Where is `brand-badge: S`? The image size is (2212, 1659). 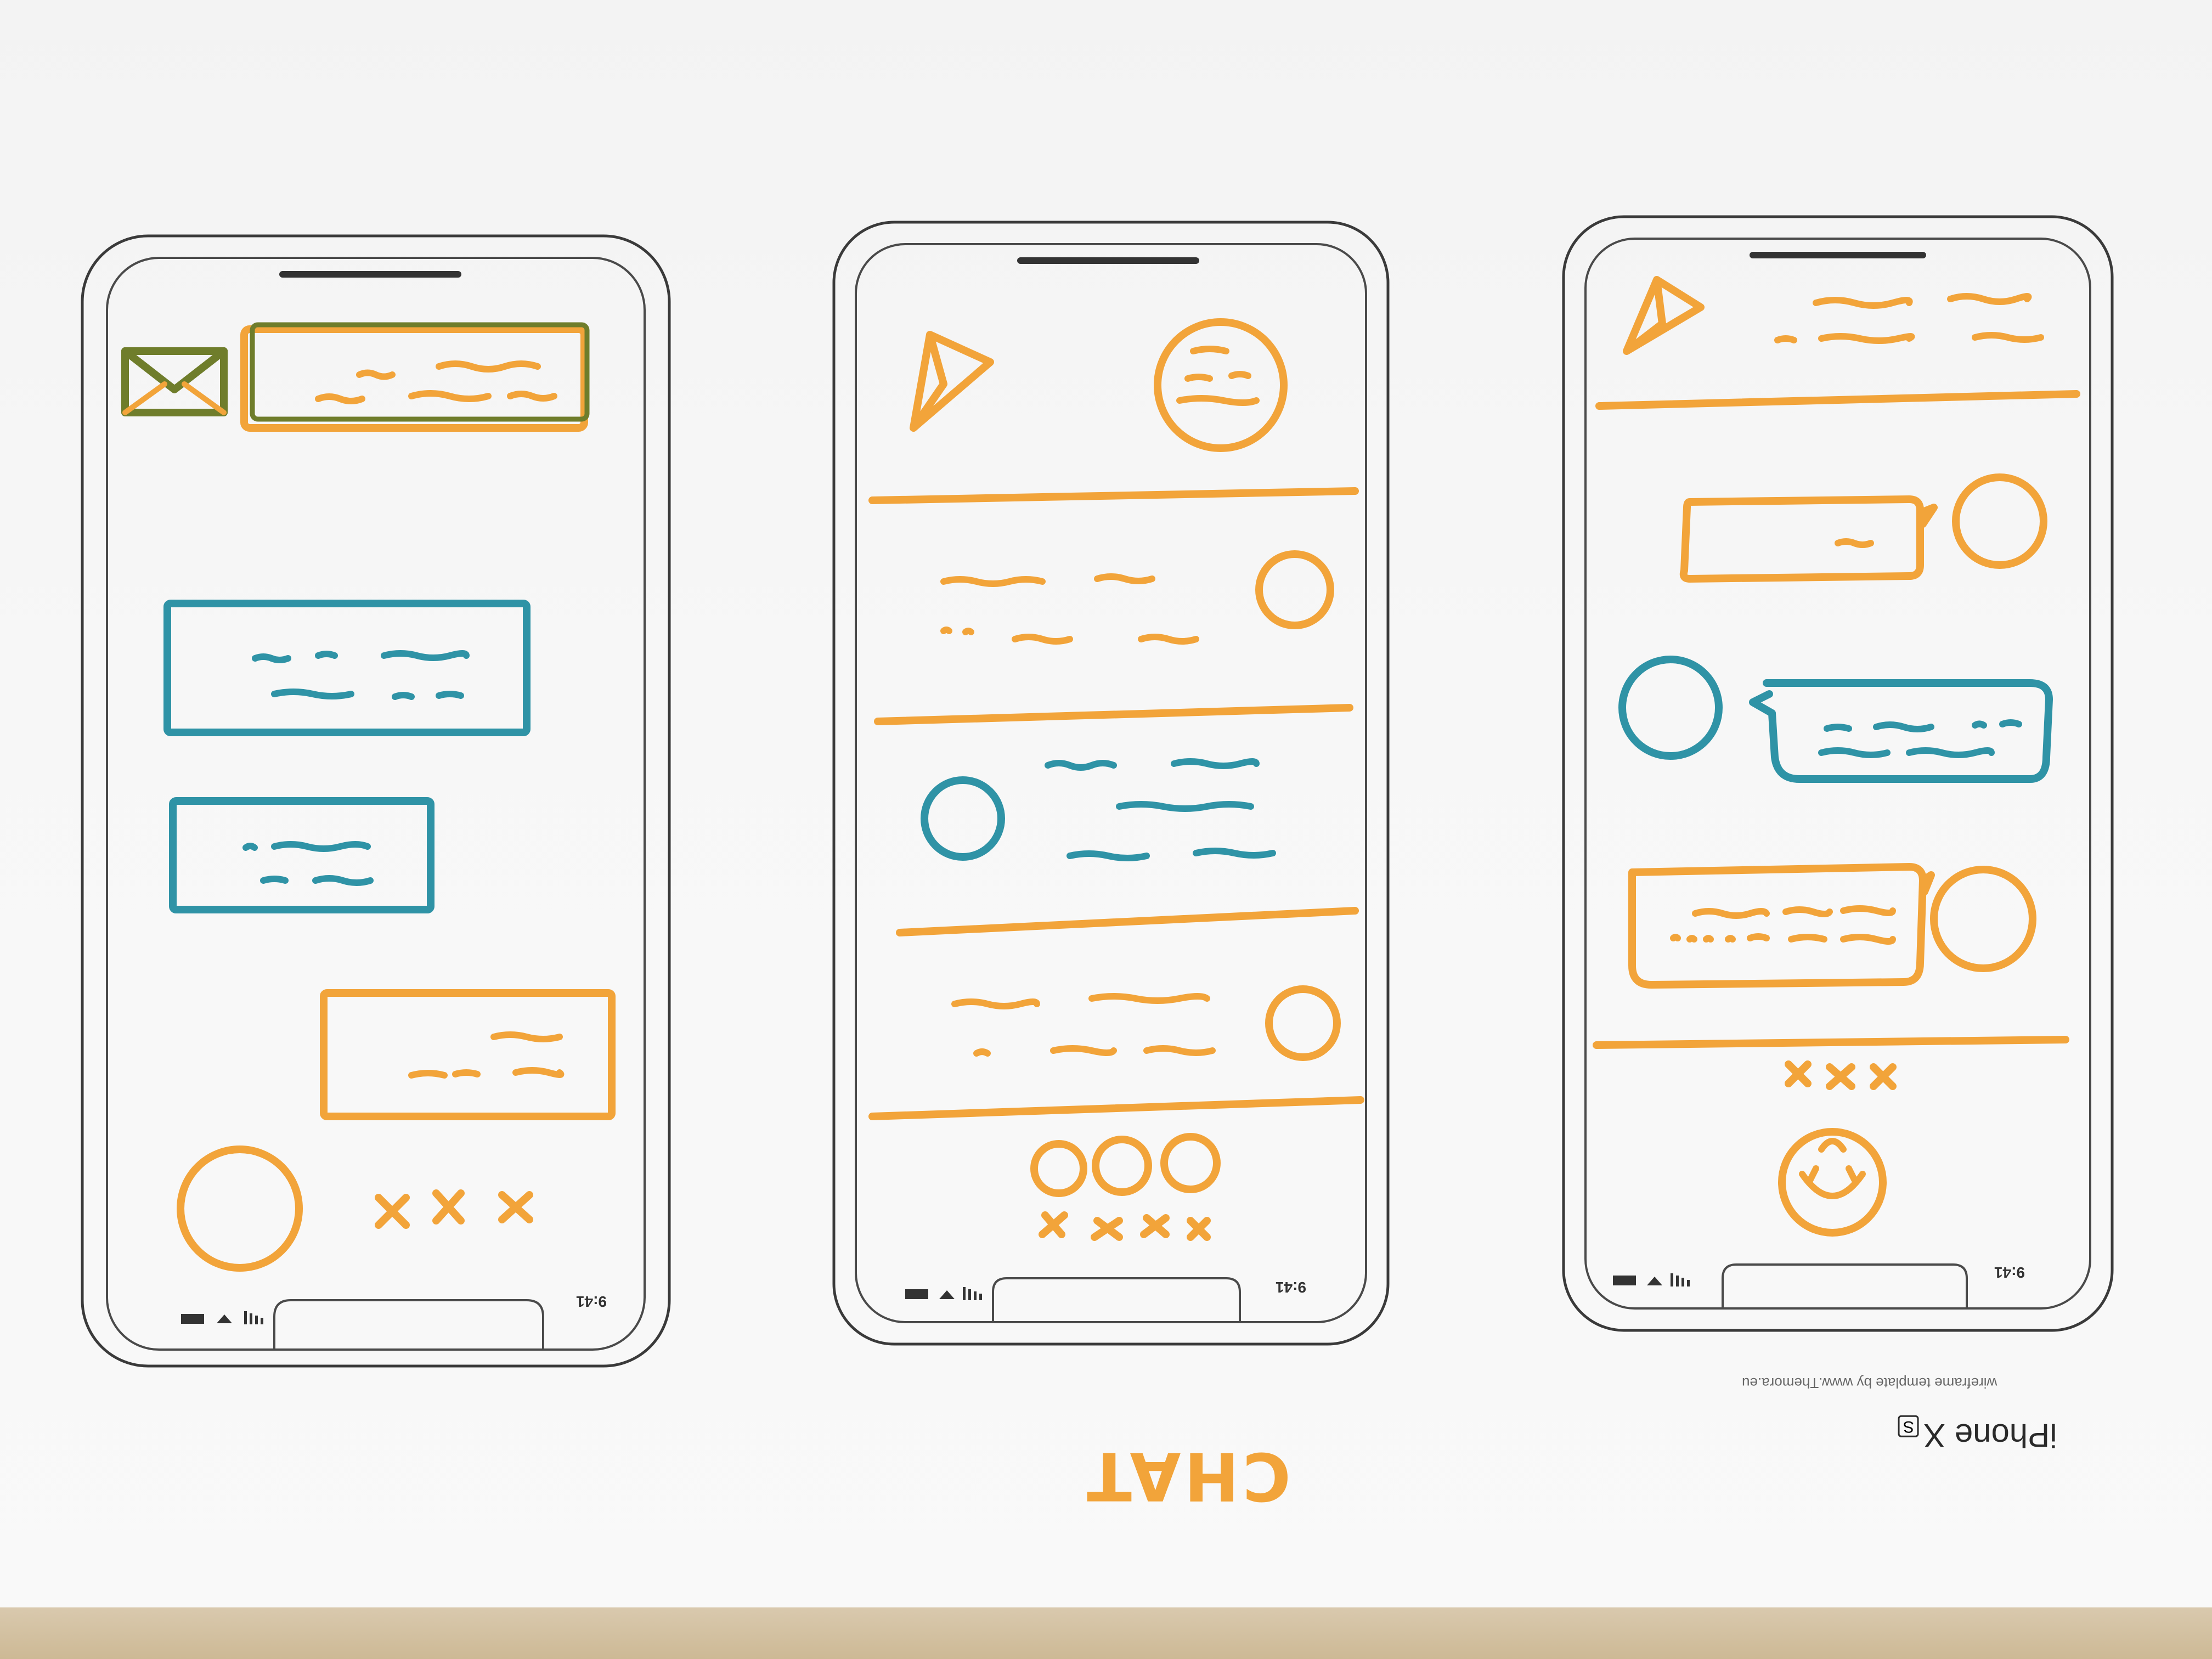
brand-badge: S is located at coordinates (1909, 1426).